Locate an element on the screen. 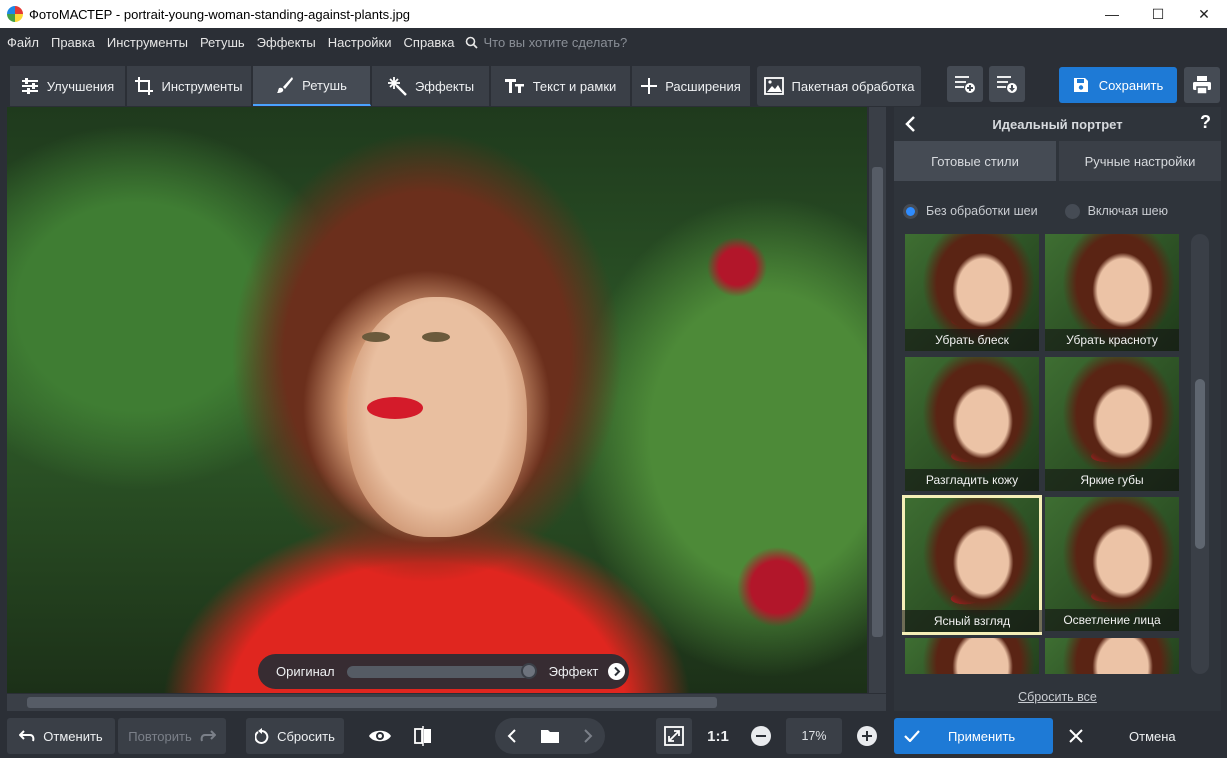  minimize-button: — is located at coordinates (1112, 14).